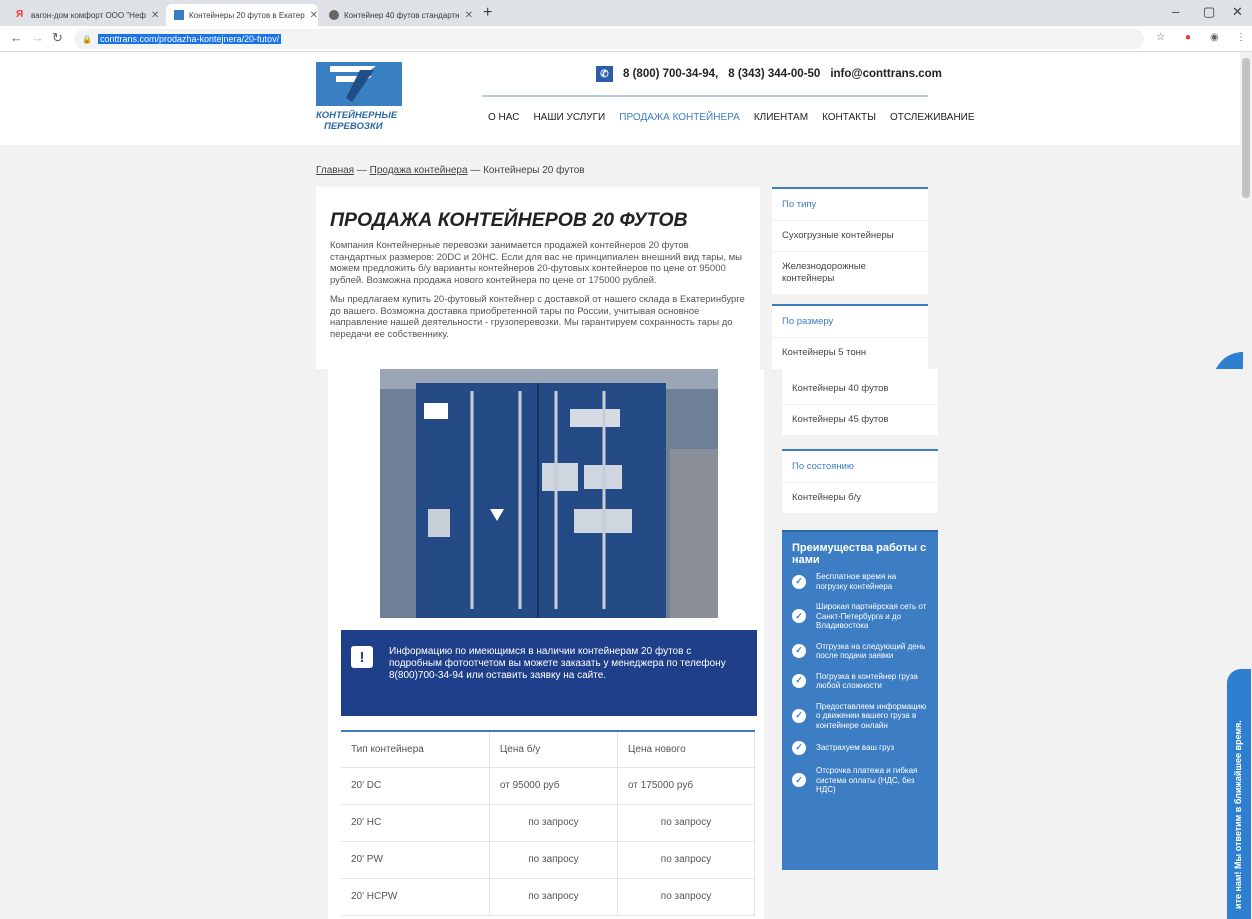  Describe the element at coordinates (242, 15) in the screenshot. I see `browser-tab-active: Контейнеры 20 футов в Екатер ✕` at that location.